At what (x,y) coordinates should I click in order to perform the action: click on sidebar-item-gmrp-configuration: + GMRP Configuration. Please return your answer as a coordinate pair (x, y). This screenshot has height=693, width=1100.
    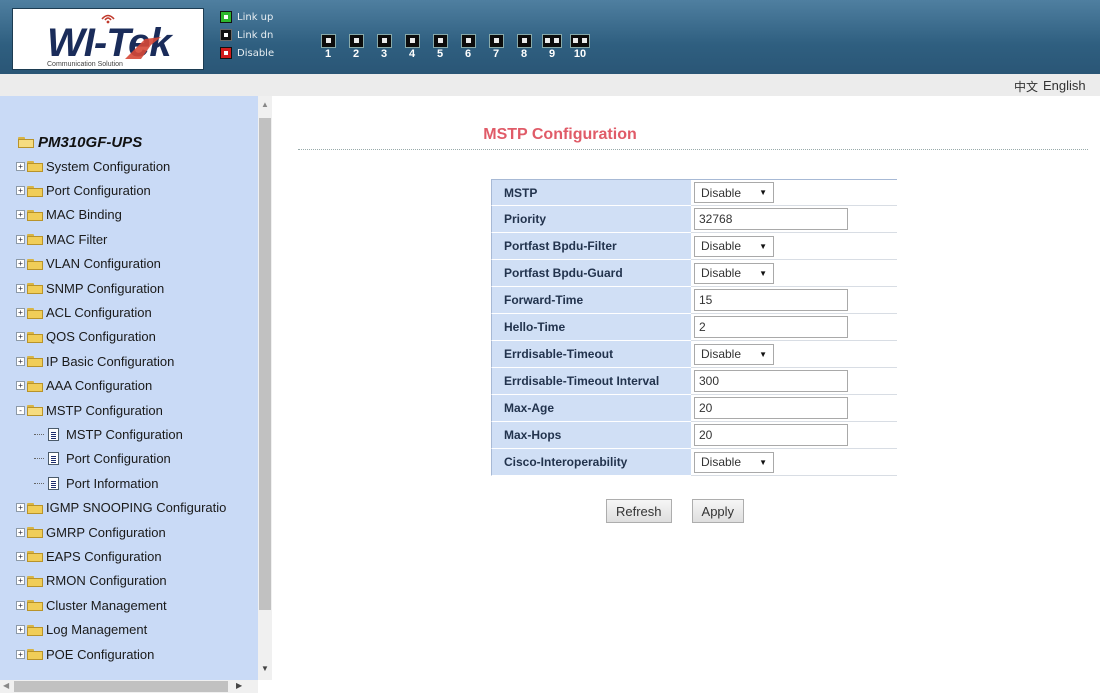
    Looking at the image, I should click on (121, 532).